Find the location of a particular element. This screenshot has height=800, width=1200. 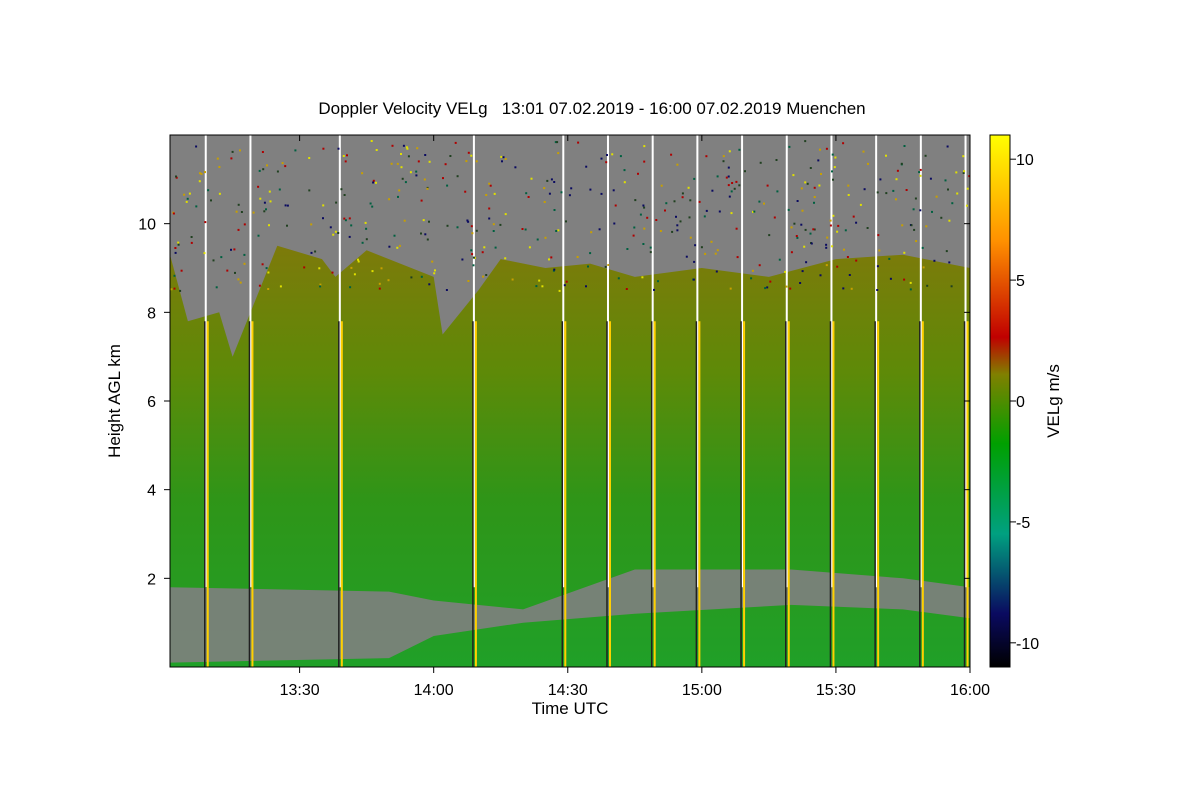

y-axis-label: Height AGL km is located at coordinates (114, 401).